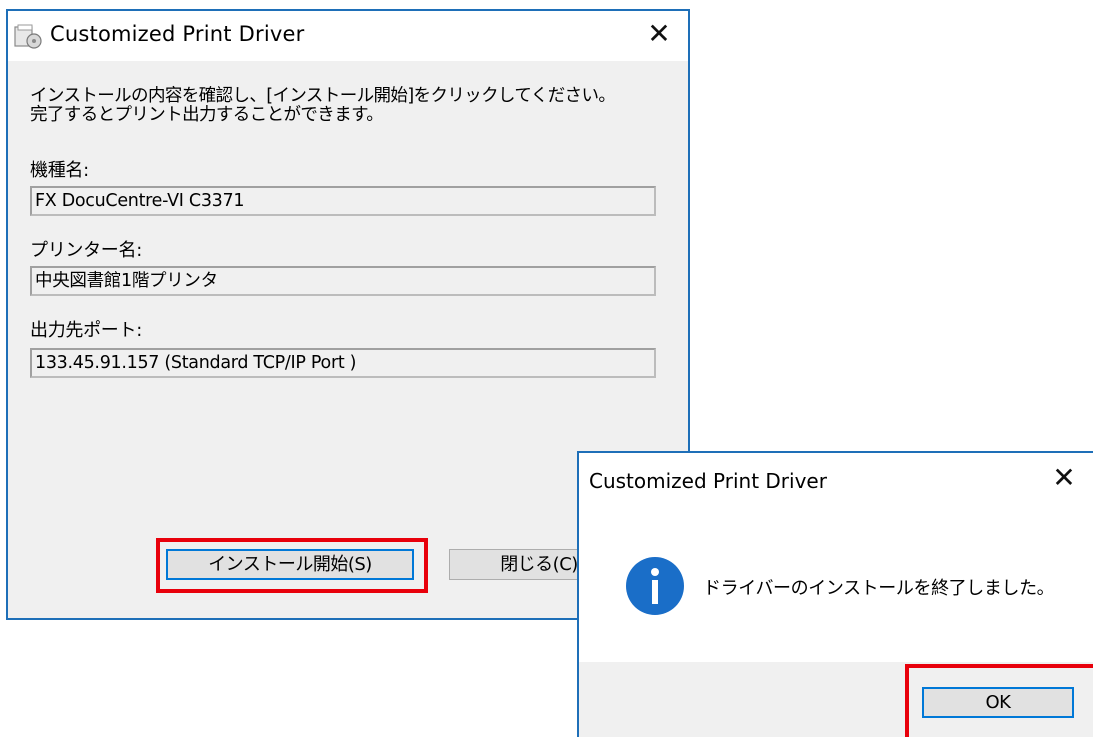 Image resolution: width=1093 pixels, height=737 pixels. I want to click on install-button-highlight, so click(292, 565).